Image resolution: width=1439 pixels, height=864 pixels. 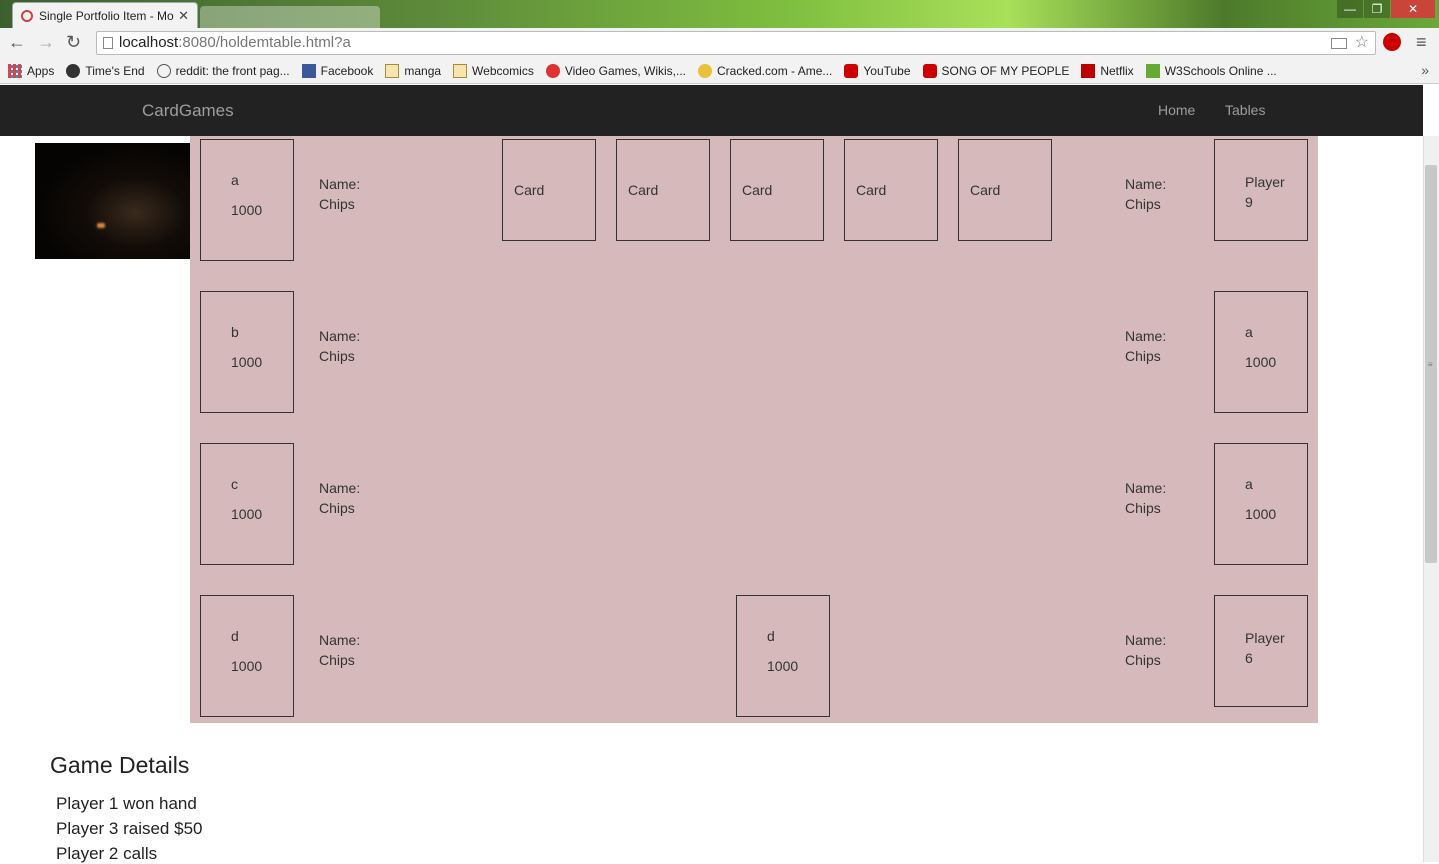 I want to click on nav-home: Home, so click(x=1176, y=110).